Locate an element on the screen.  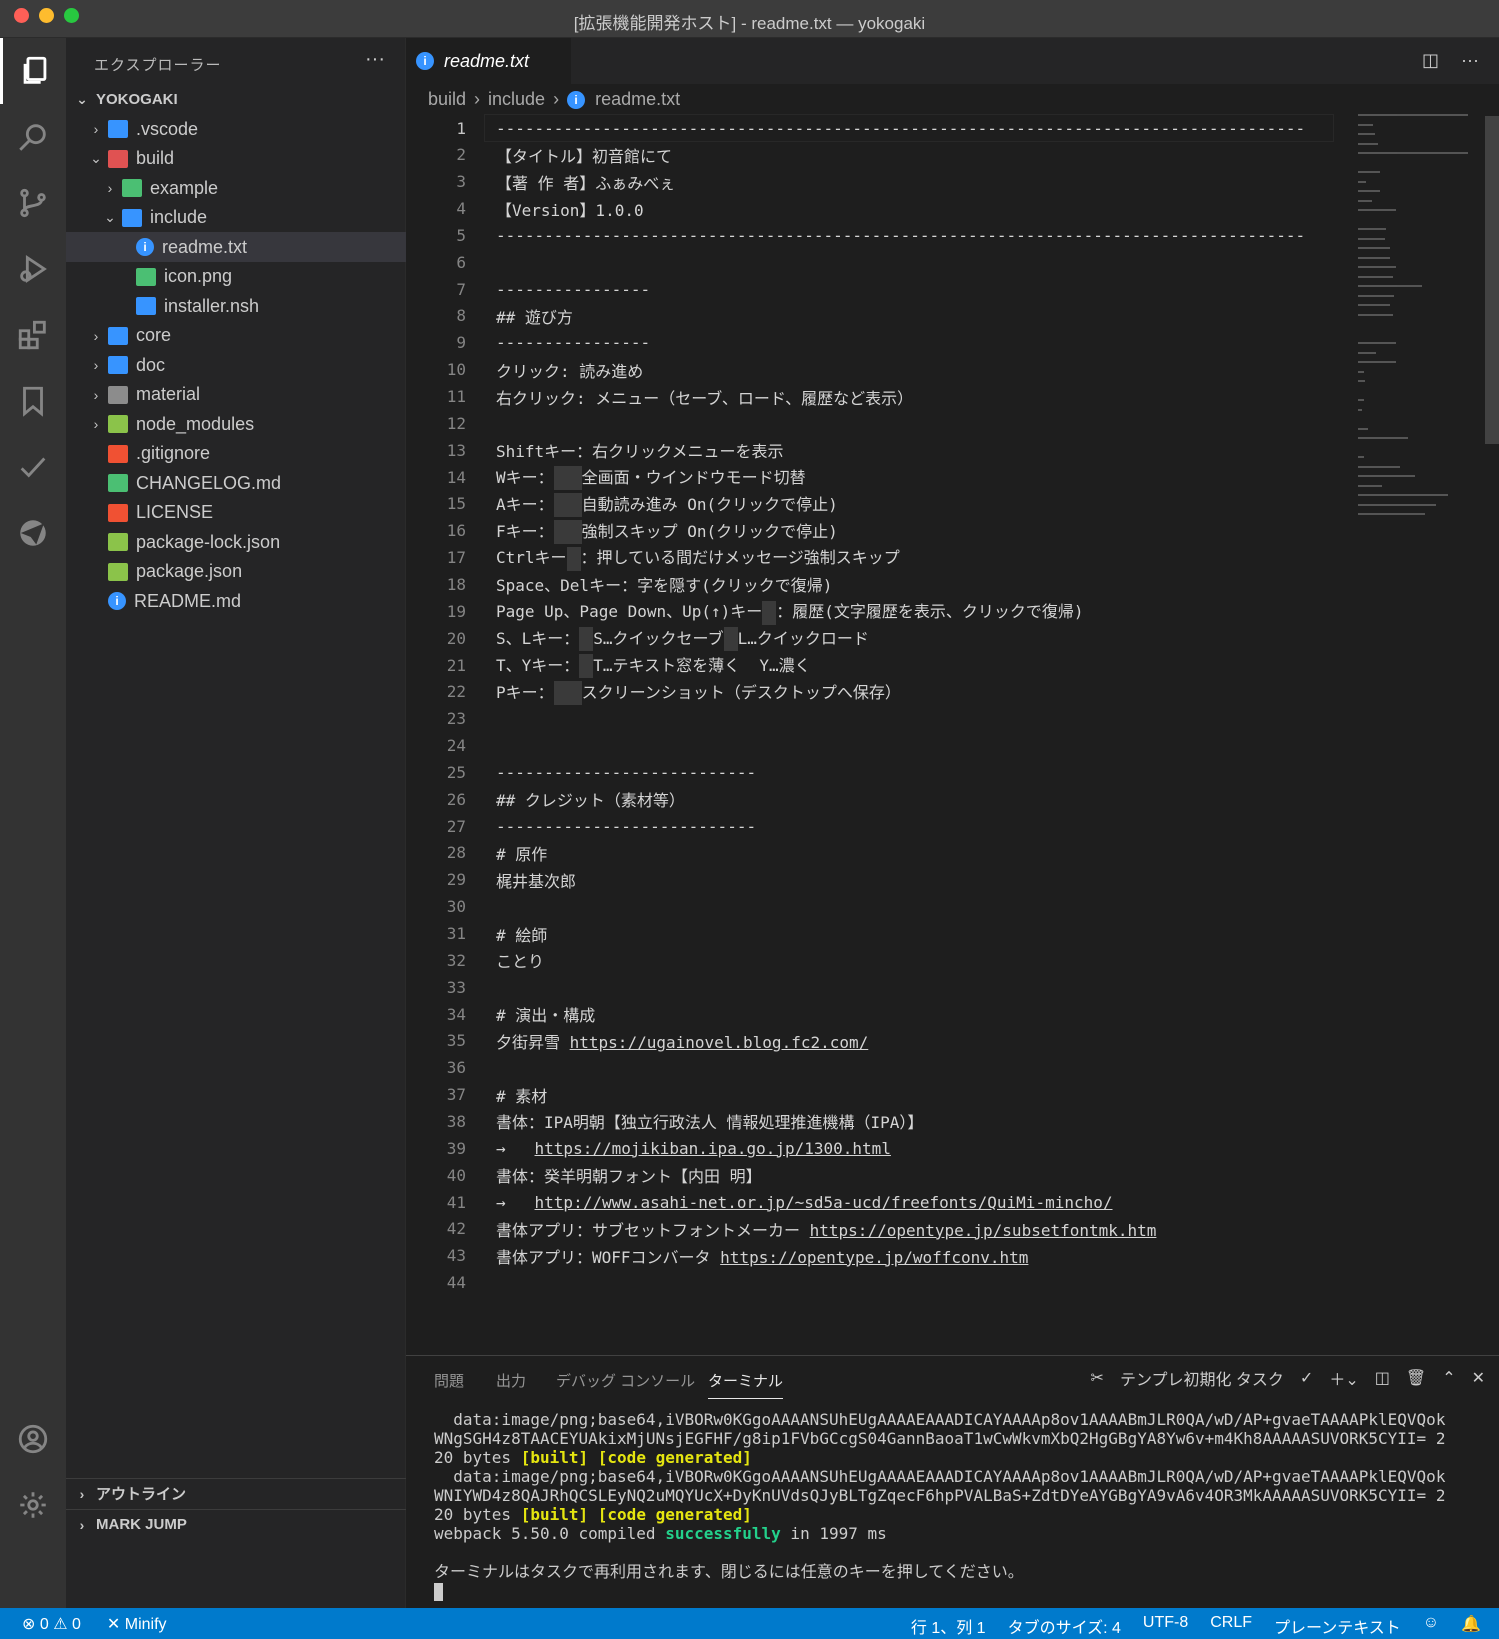
node-folder-icon is located at coordinates (118, 424).